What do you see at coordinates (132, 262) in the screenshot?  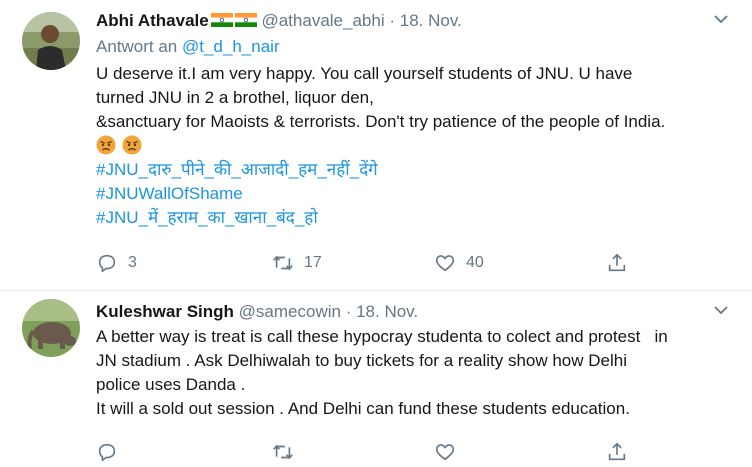 I see `reply-count: 3` at bounding box center [132, 262].